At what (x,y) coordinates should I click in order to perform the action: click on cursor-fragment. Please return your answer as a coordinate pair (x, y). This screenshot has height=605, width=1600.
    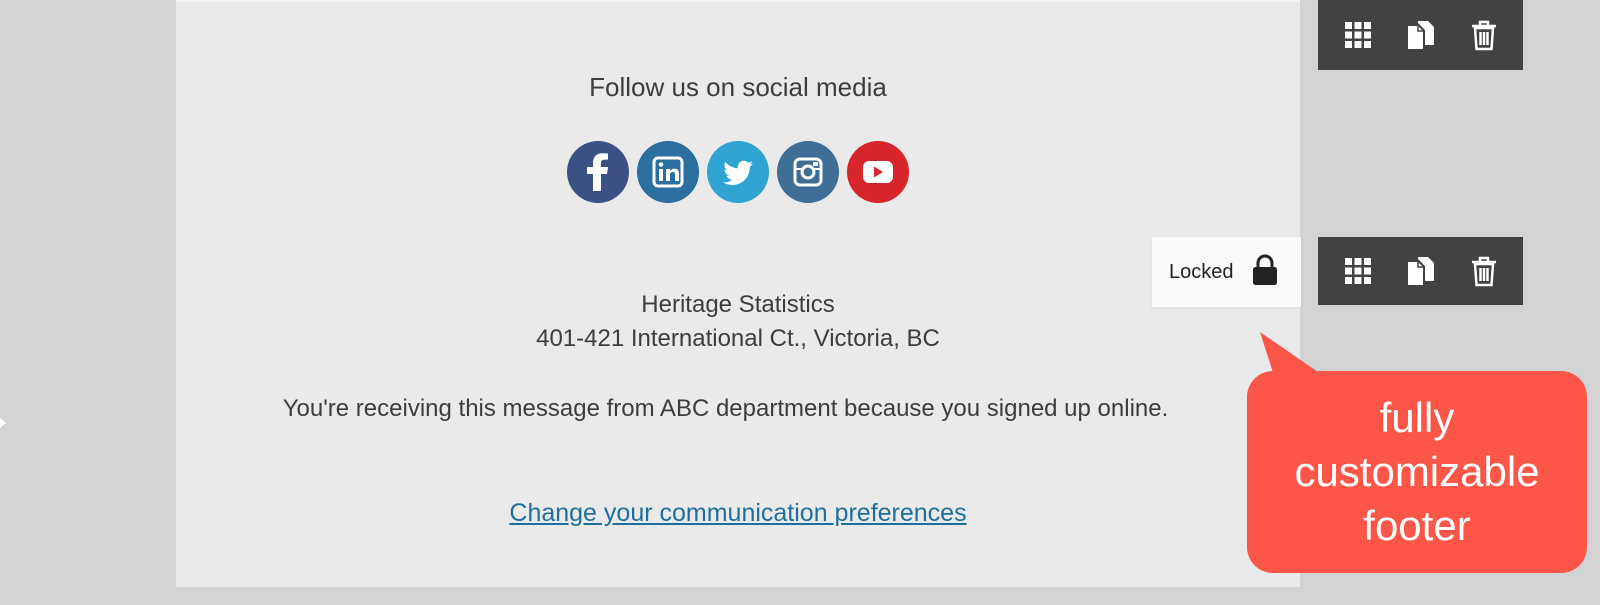
    Looking at the image, I should click on (3, 423).